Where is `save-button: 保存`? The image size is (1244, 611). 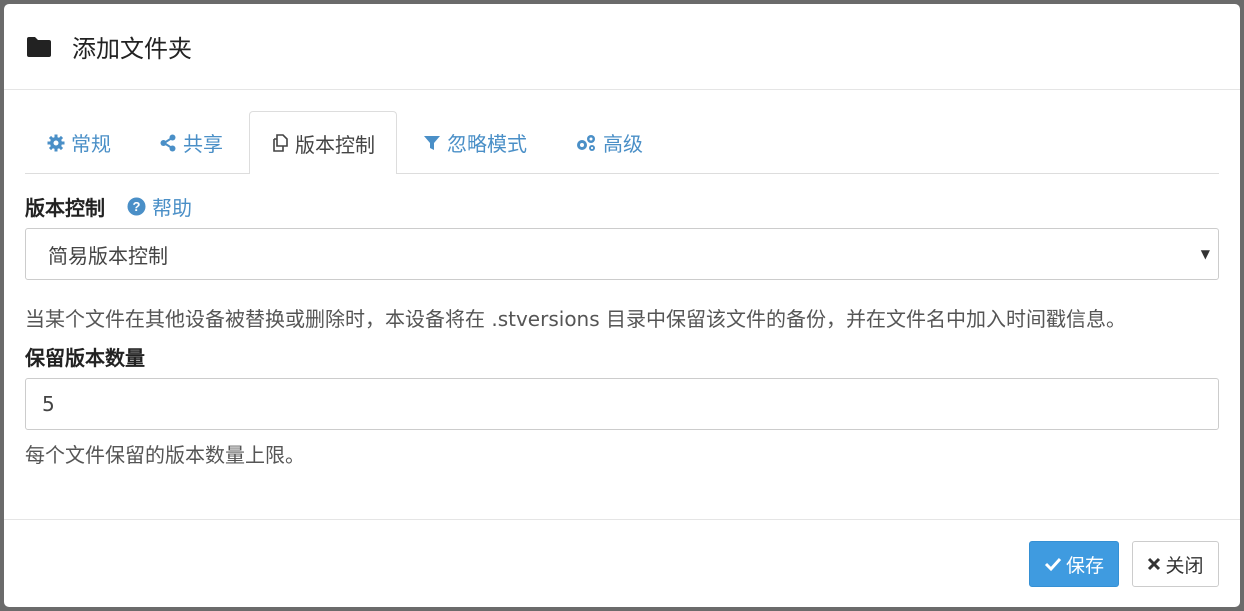 save-button: 保存 is located at coordinates (1074, 564).